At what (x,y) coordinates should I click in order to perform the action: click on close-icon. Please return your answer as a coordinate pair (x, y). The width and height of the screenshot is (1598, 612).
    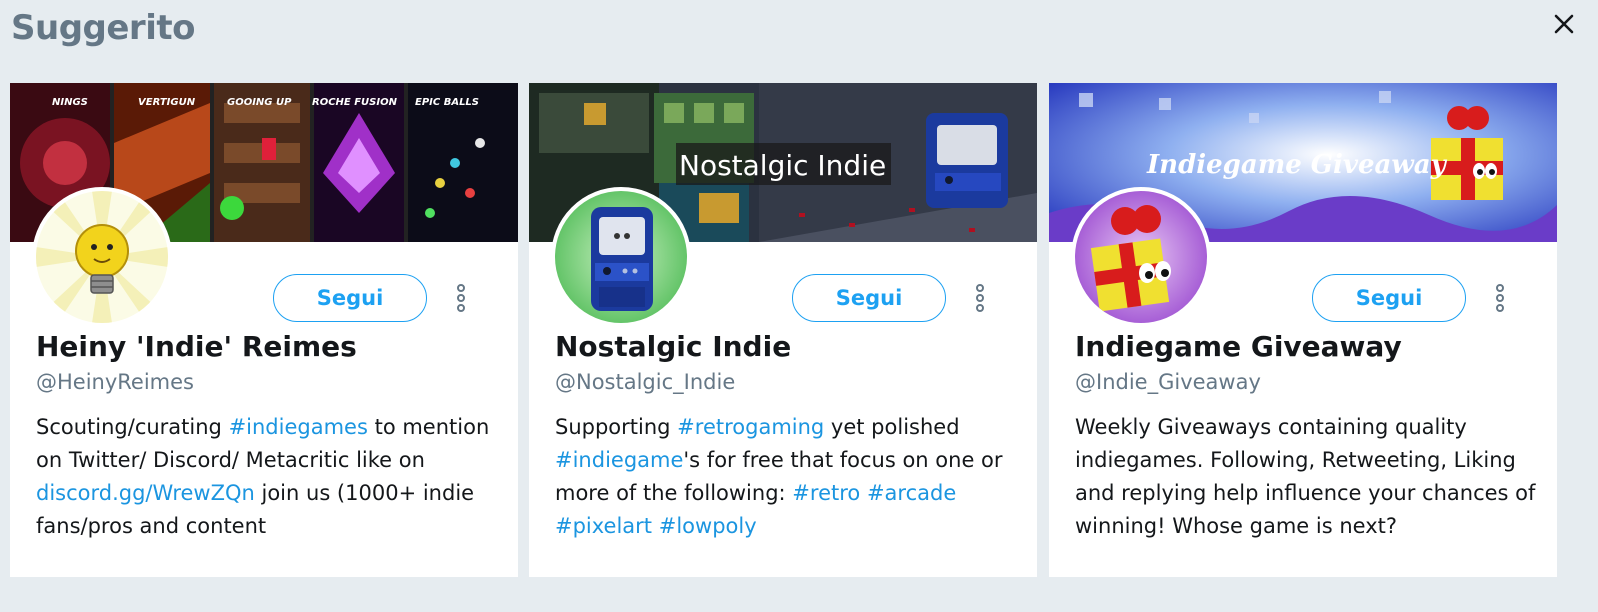
    Looking at the image, I should click on (1564, 24).